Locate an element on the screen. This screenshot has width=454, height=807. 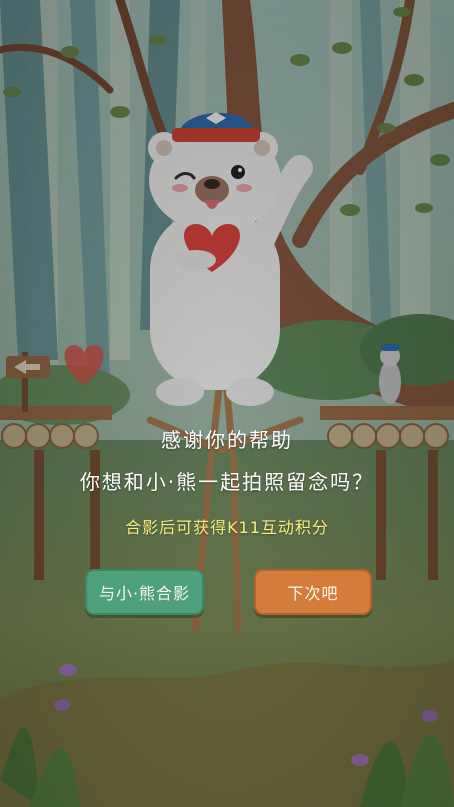
next-time-button: 下次吧 is located at coordinates (313, 592).